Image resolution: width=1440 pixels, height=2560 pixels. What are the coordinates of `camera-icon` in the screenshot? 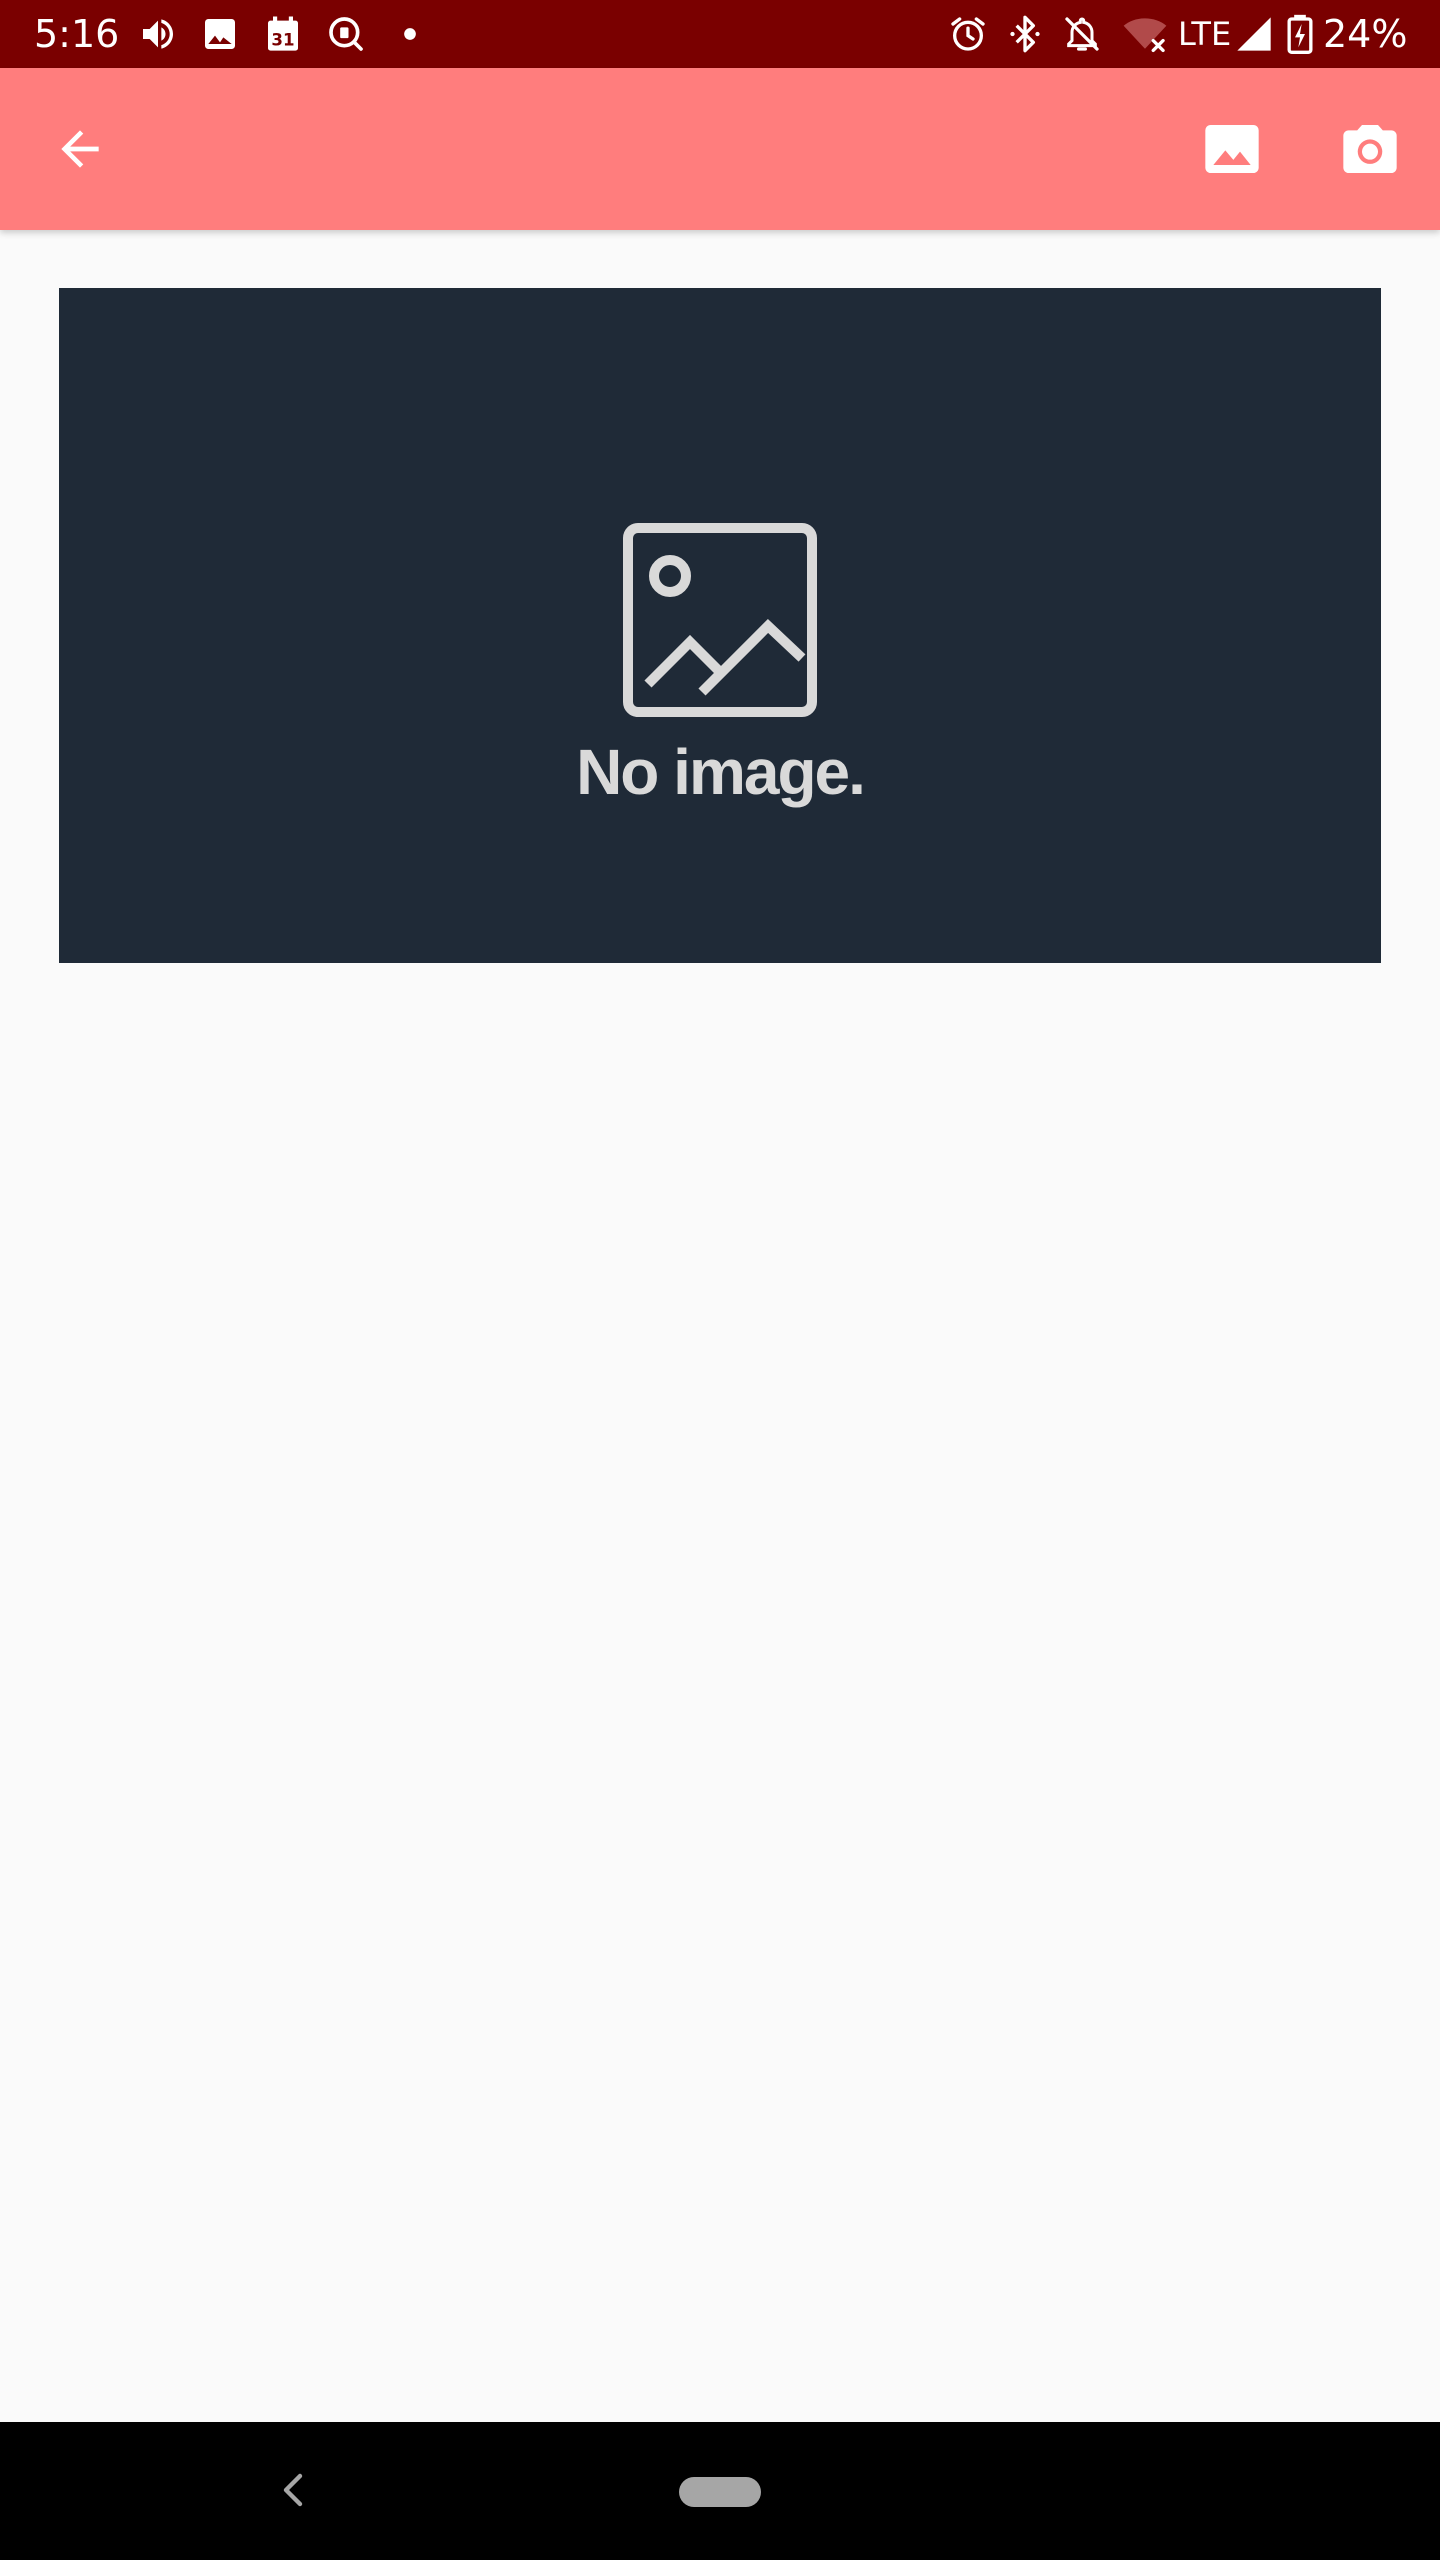 It's located at (1370, 149).